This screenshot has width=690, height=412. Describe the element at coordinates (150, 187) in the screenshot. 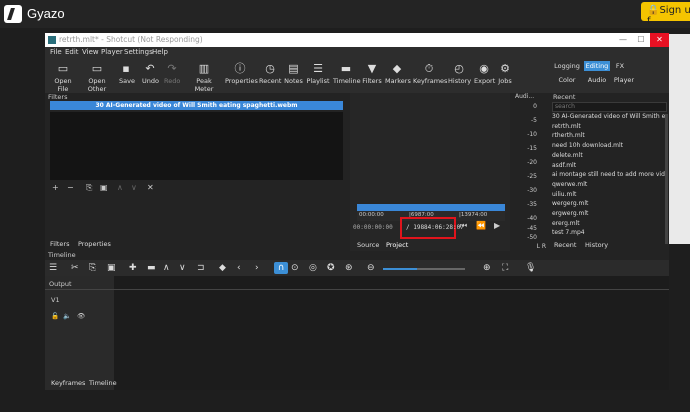

I see `deselect-filter-button: ✕` at that location.